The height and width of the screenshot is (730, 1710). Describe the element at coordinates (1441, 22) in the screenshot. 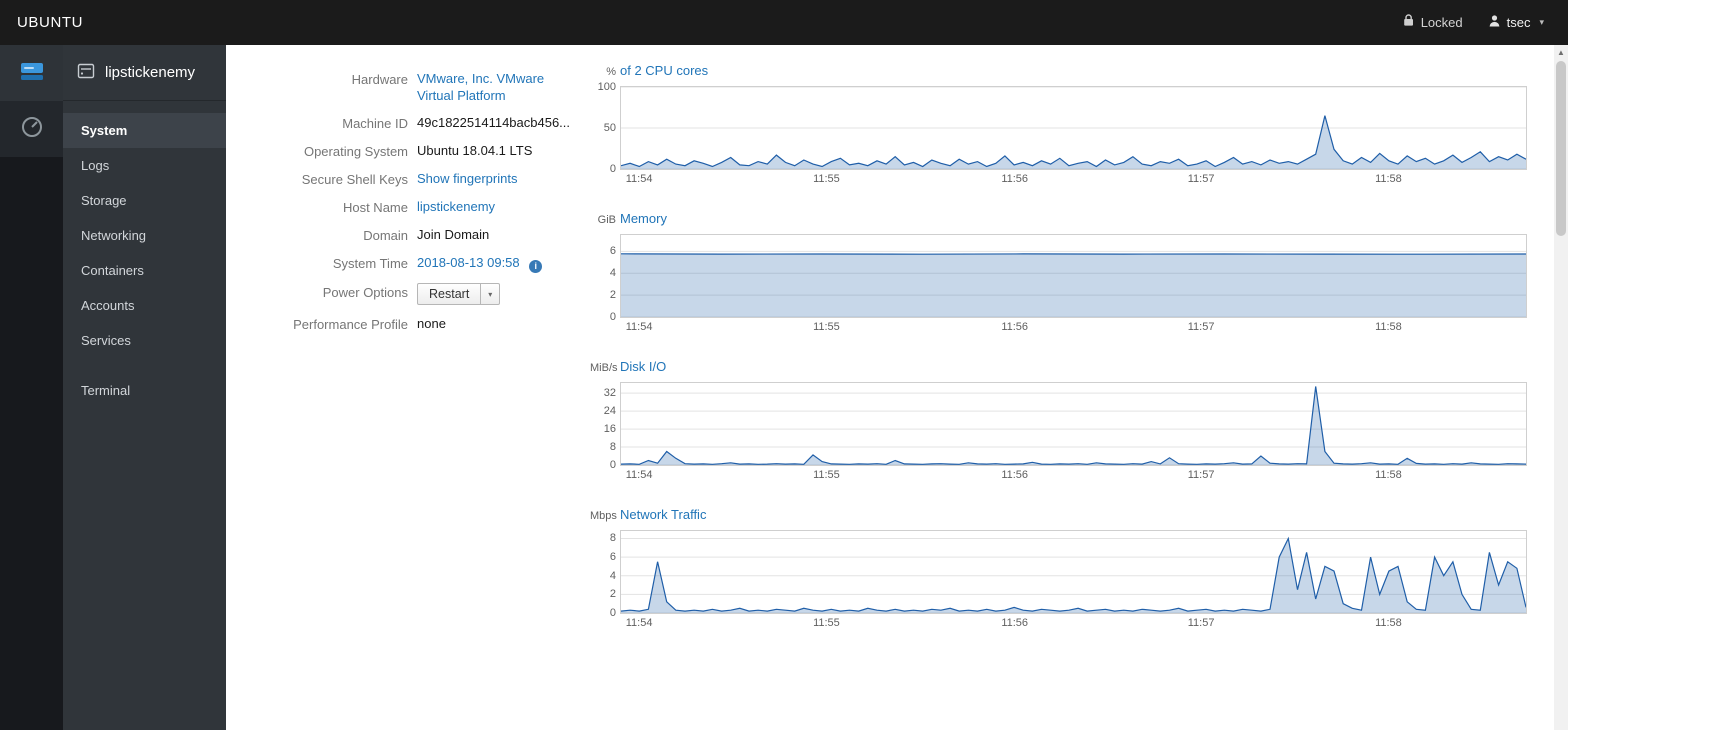

I see `locked-label: Locked` at that location.